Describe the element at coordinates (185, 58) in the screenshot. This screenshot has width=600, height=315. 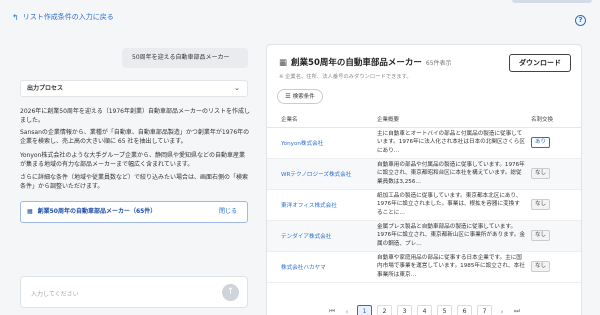
I see `user-query-bubble: 50周年を迎える自動車部品メーカー` at that location.